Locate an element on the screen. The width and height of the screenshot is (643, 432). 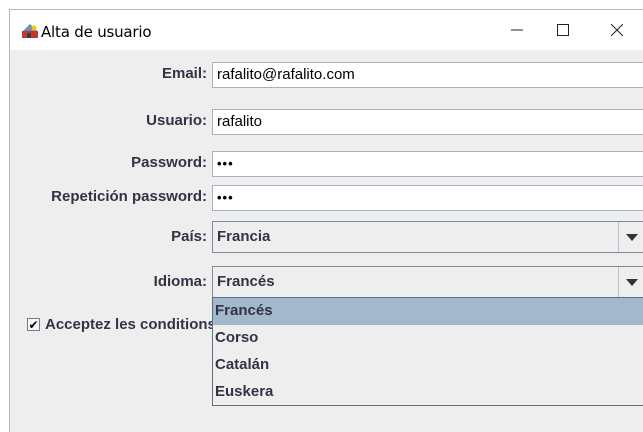
window-title: Alta de usuario is located at coordinates (96, 32).